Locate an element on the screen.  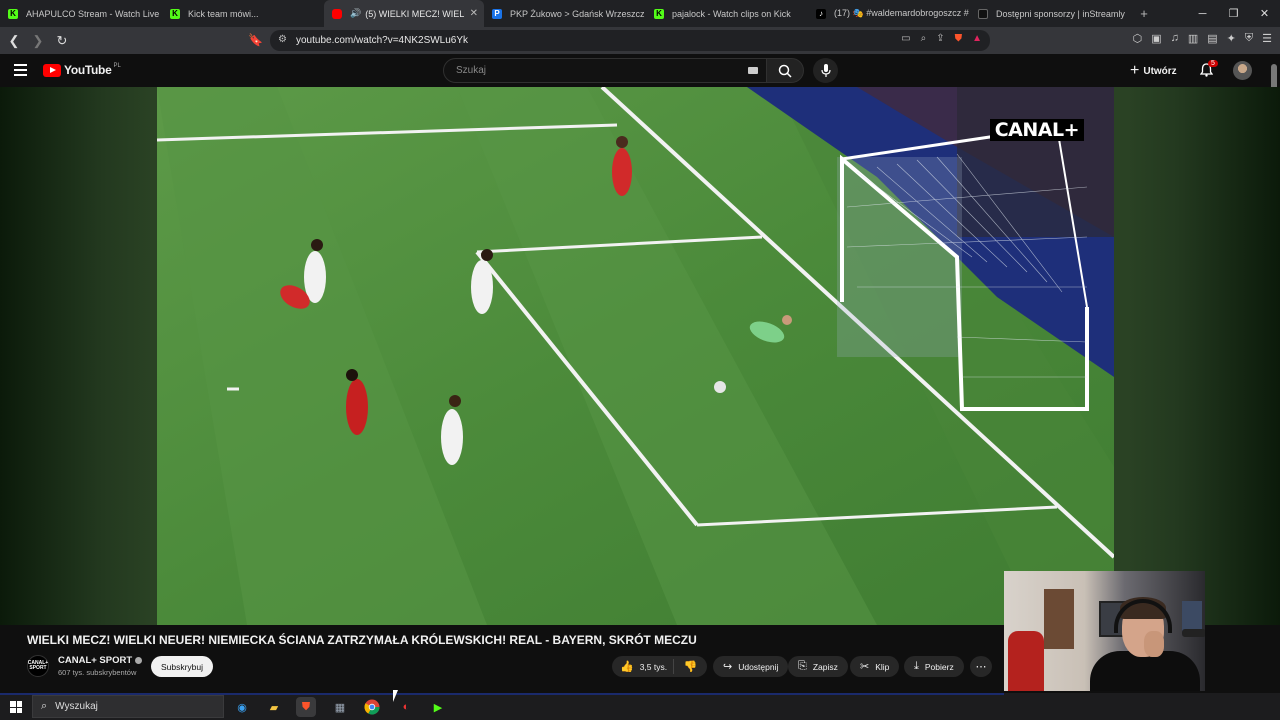
share-arrow-icon: ↪ is located at coordinates (728, 667).